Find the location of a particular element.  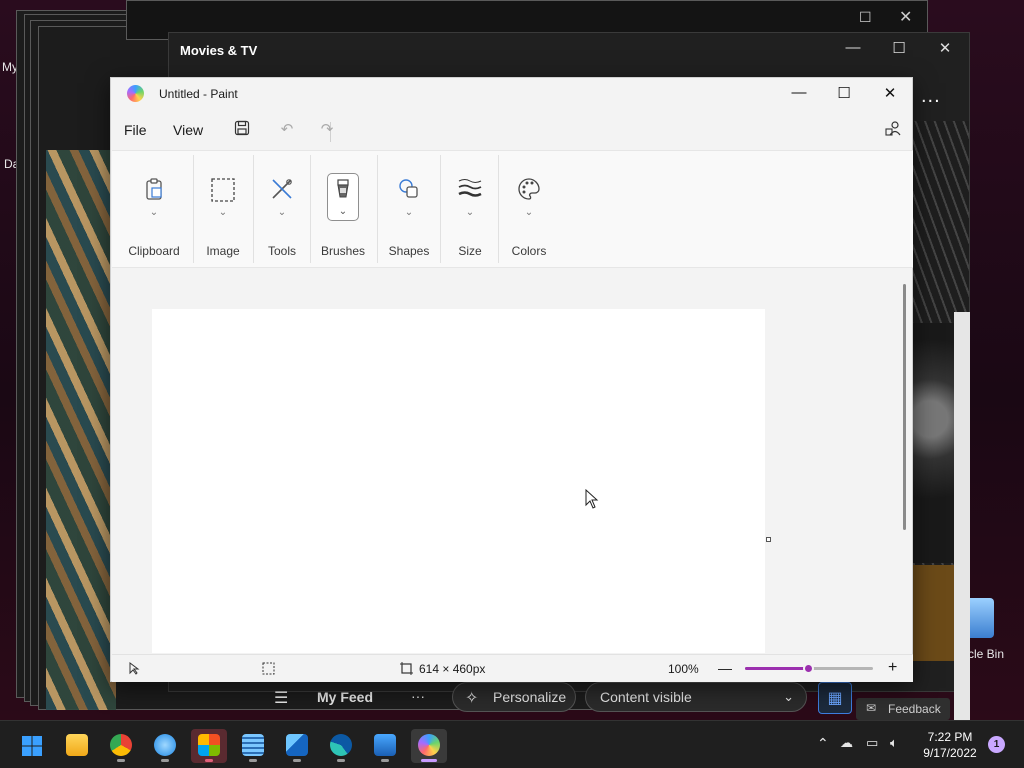

zoom-slider-thumb is located at coordinates (808, 668).